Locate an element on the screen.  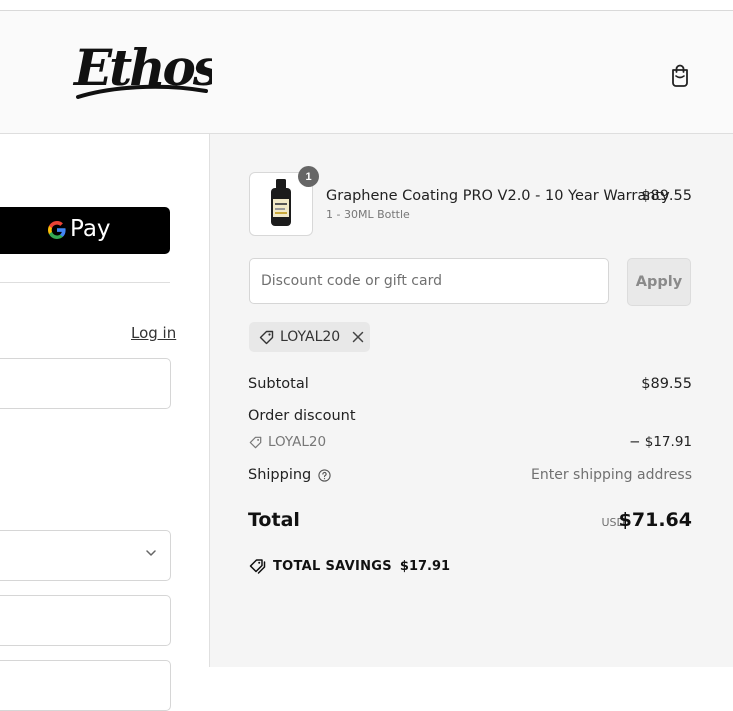
google-g-icon is located at coordinates (57, 230).